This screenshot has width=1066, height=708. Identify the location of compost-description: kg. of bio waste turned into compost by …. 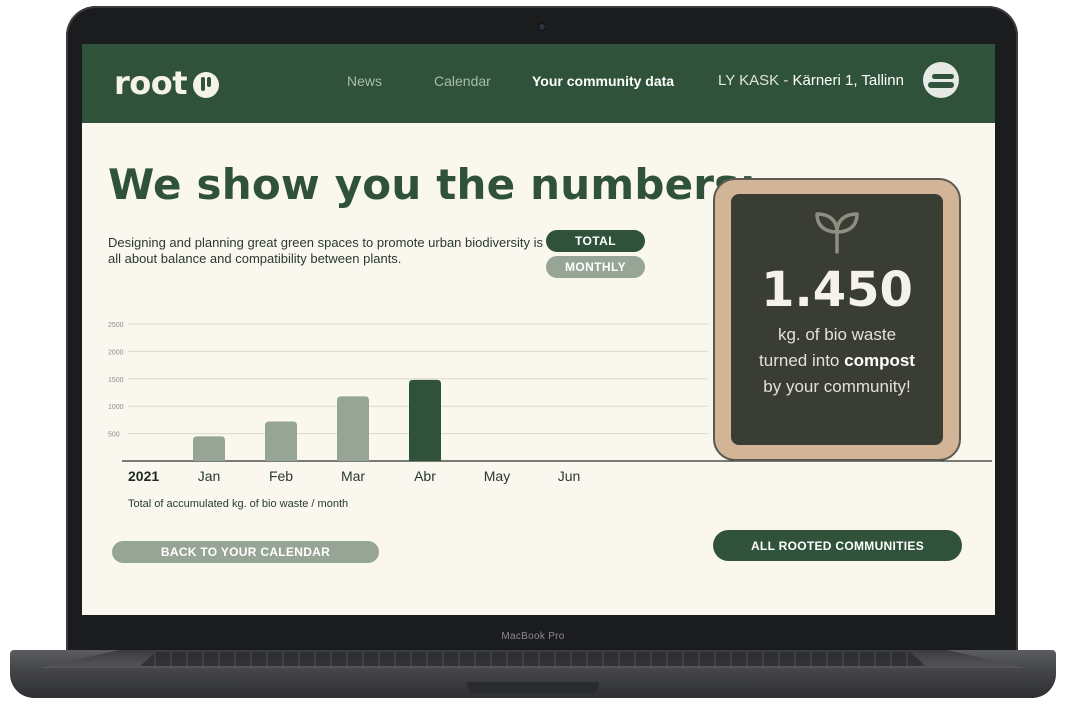
(837, 361).